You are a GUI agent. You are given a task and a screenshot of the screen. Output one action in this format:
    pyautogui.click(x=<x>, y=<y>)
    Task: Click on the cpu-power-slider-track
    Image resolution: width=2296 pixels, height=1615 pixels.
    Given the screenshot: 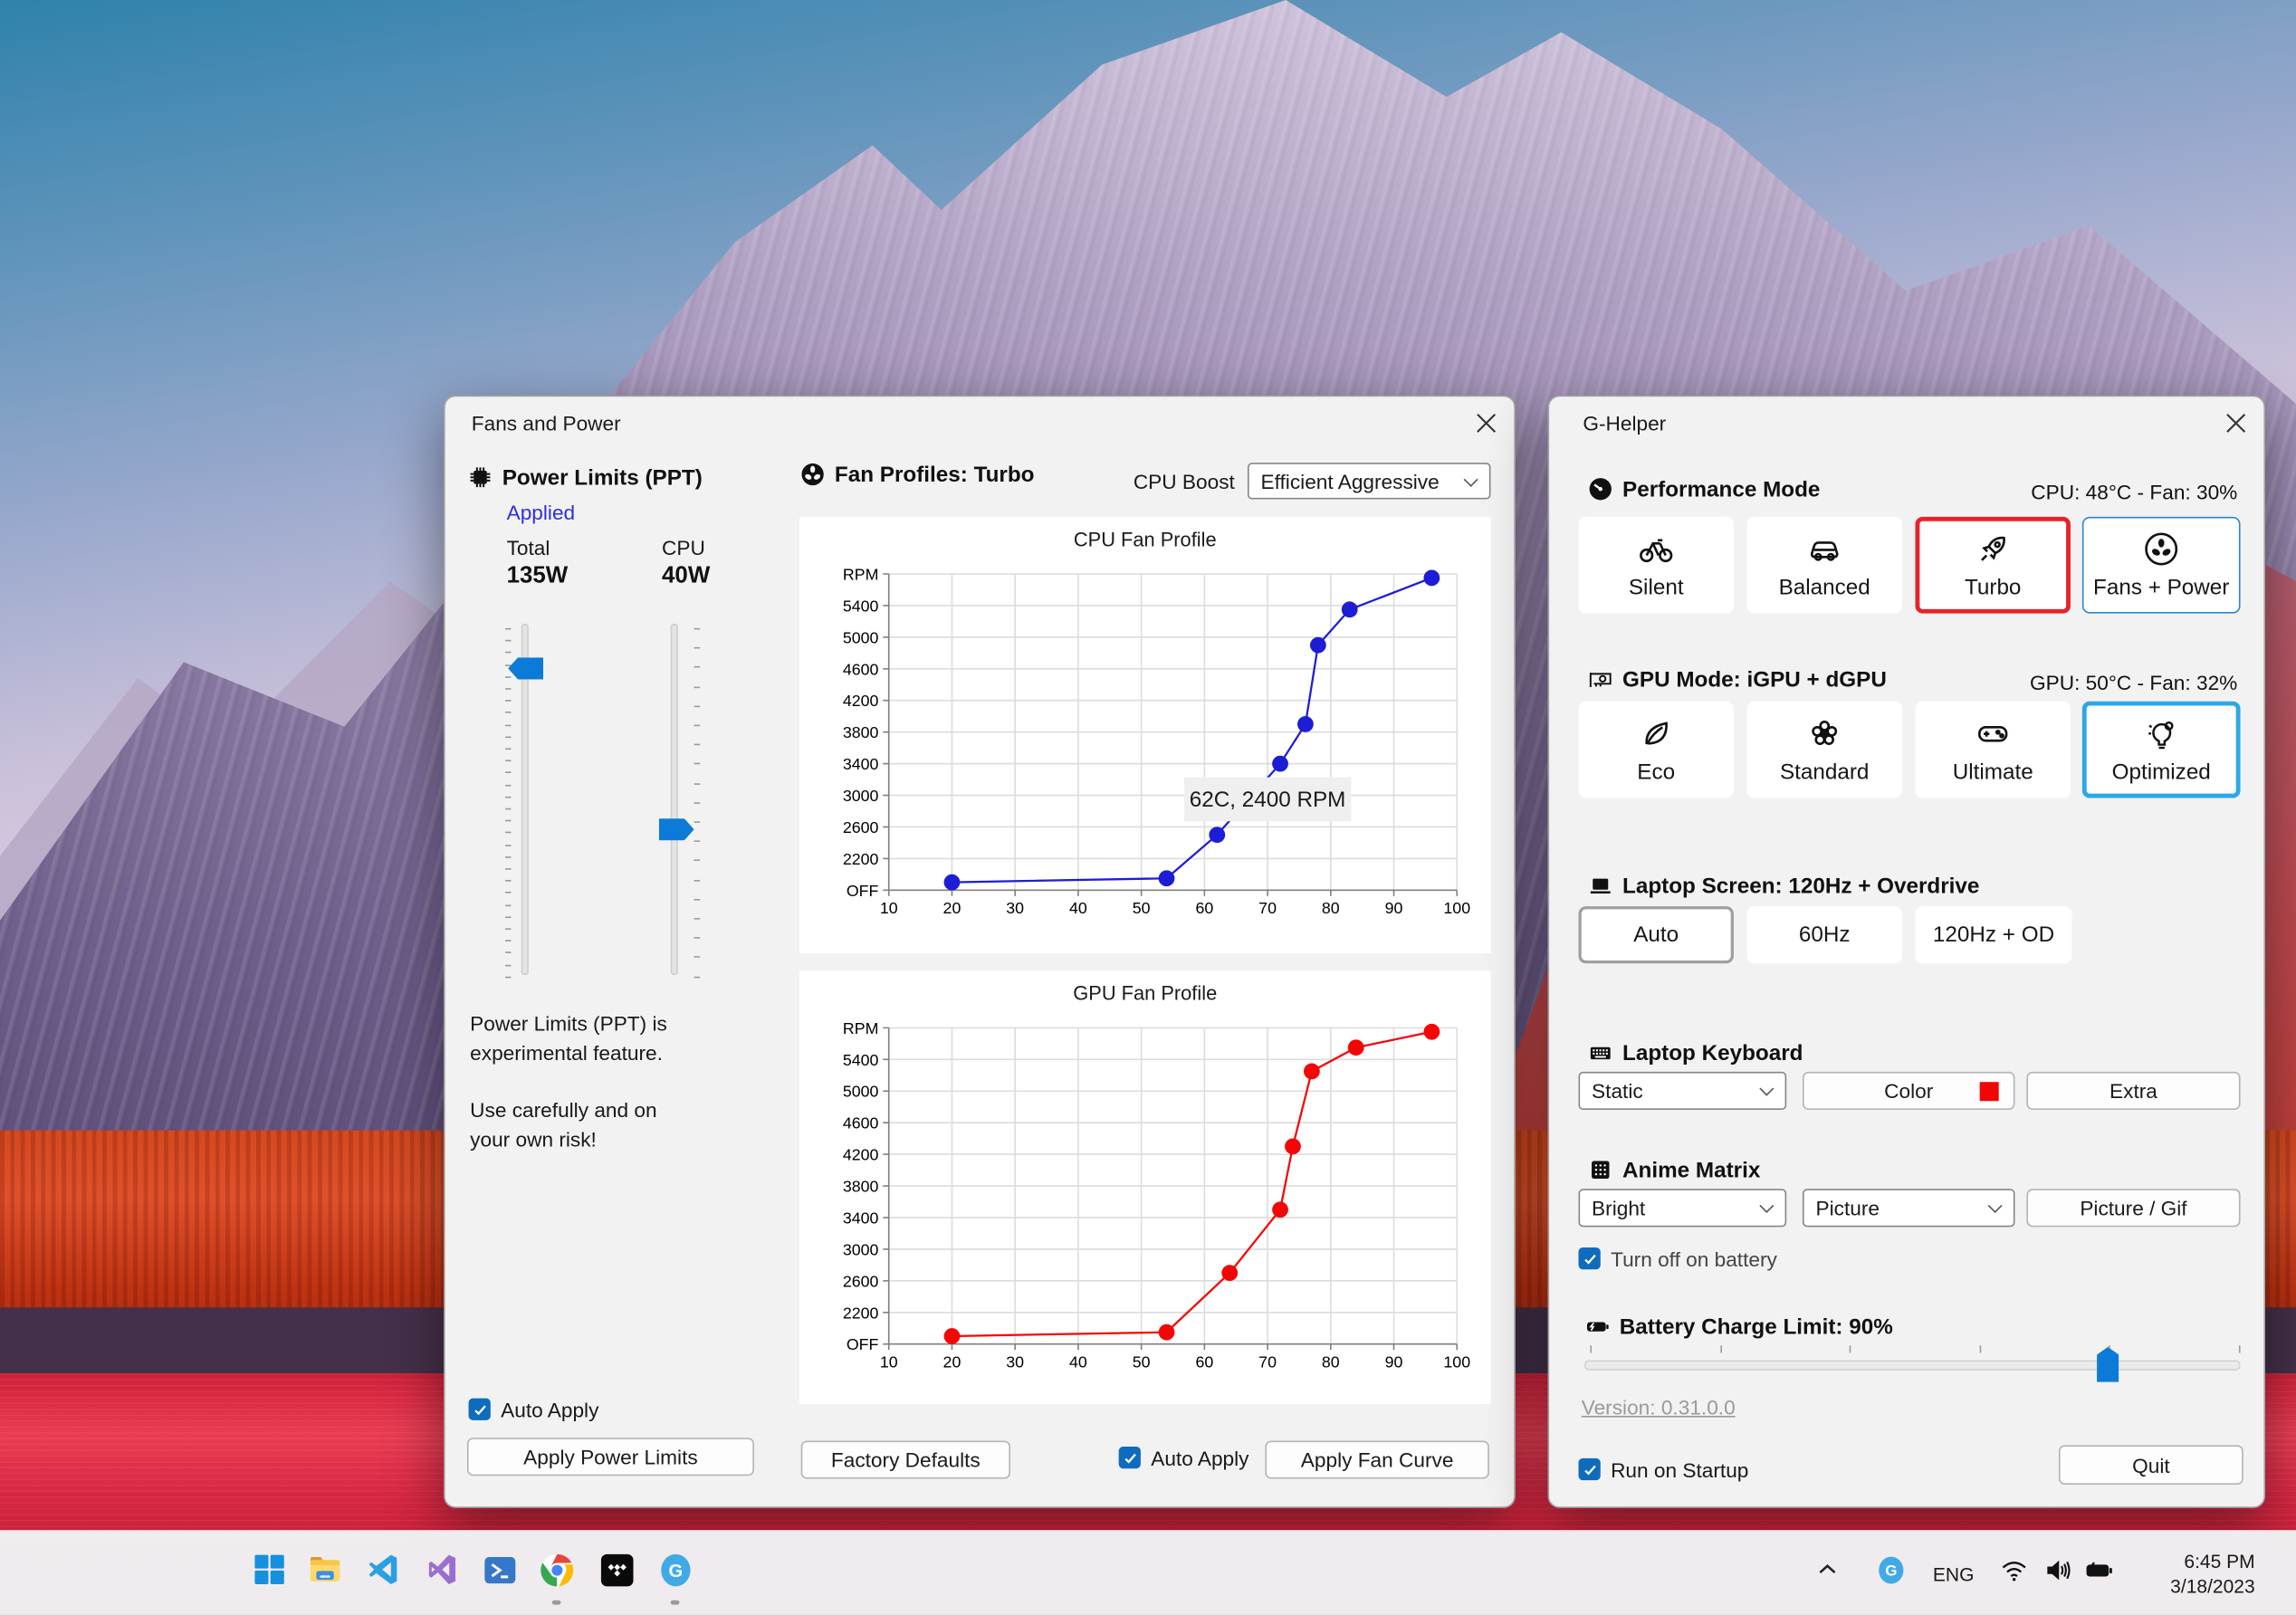 What is the action you would take?
    pyautogui.click(x=674, y=799)
    